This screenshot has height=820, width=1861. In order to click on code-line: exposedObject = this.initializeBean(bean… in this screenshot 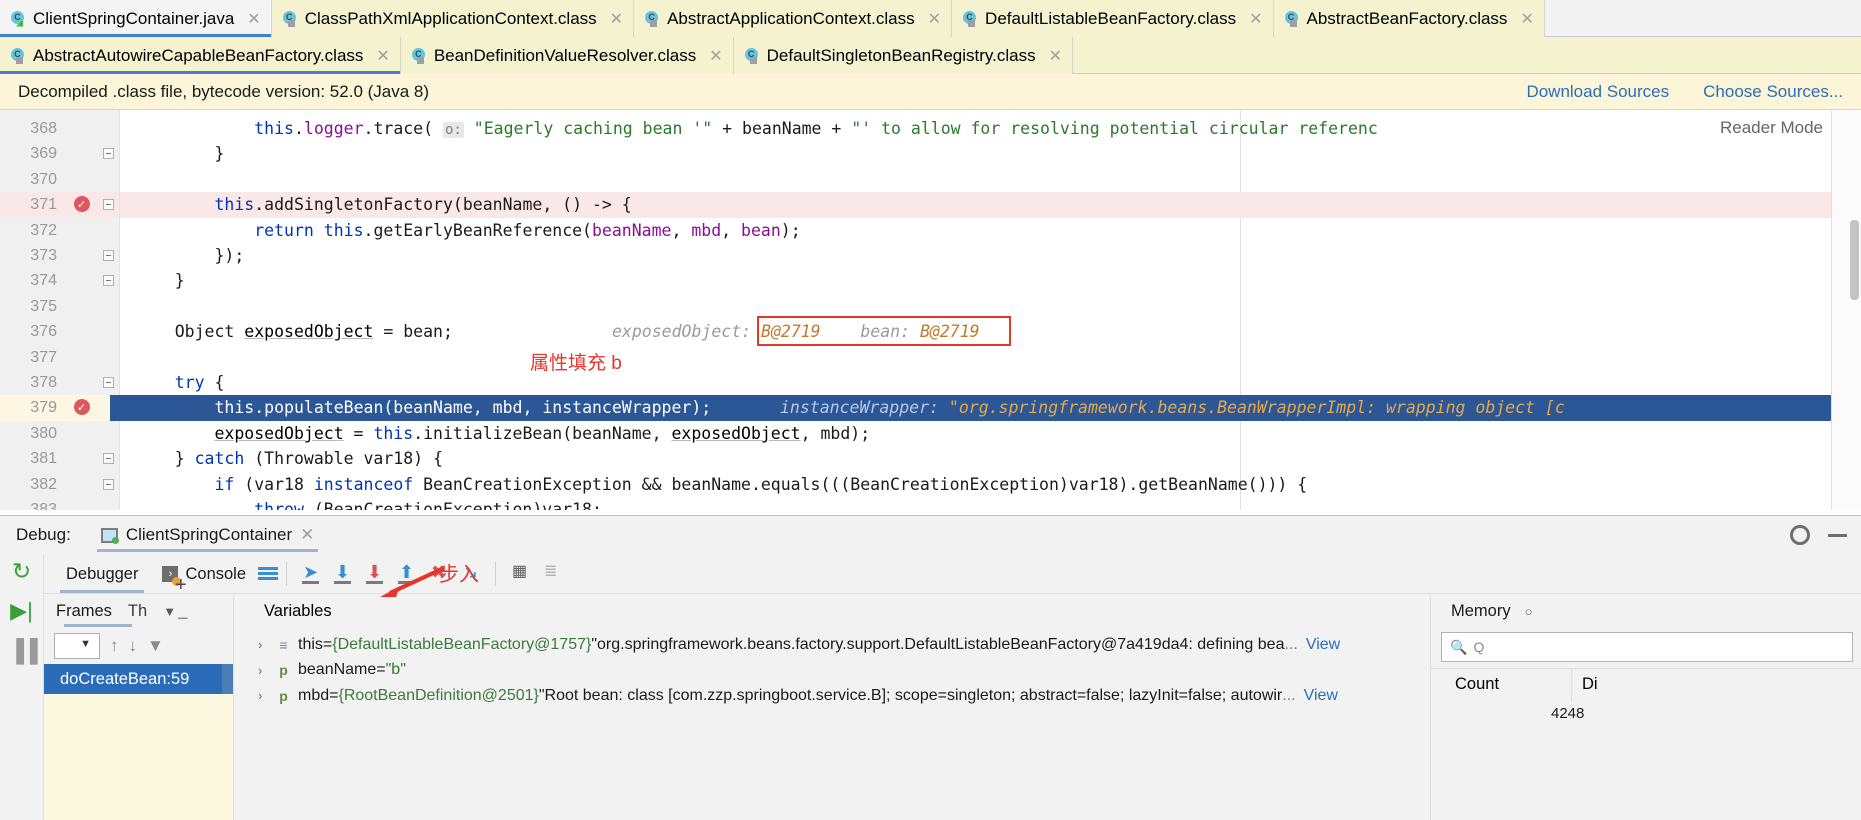, I will do `click(502, 433)`.